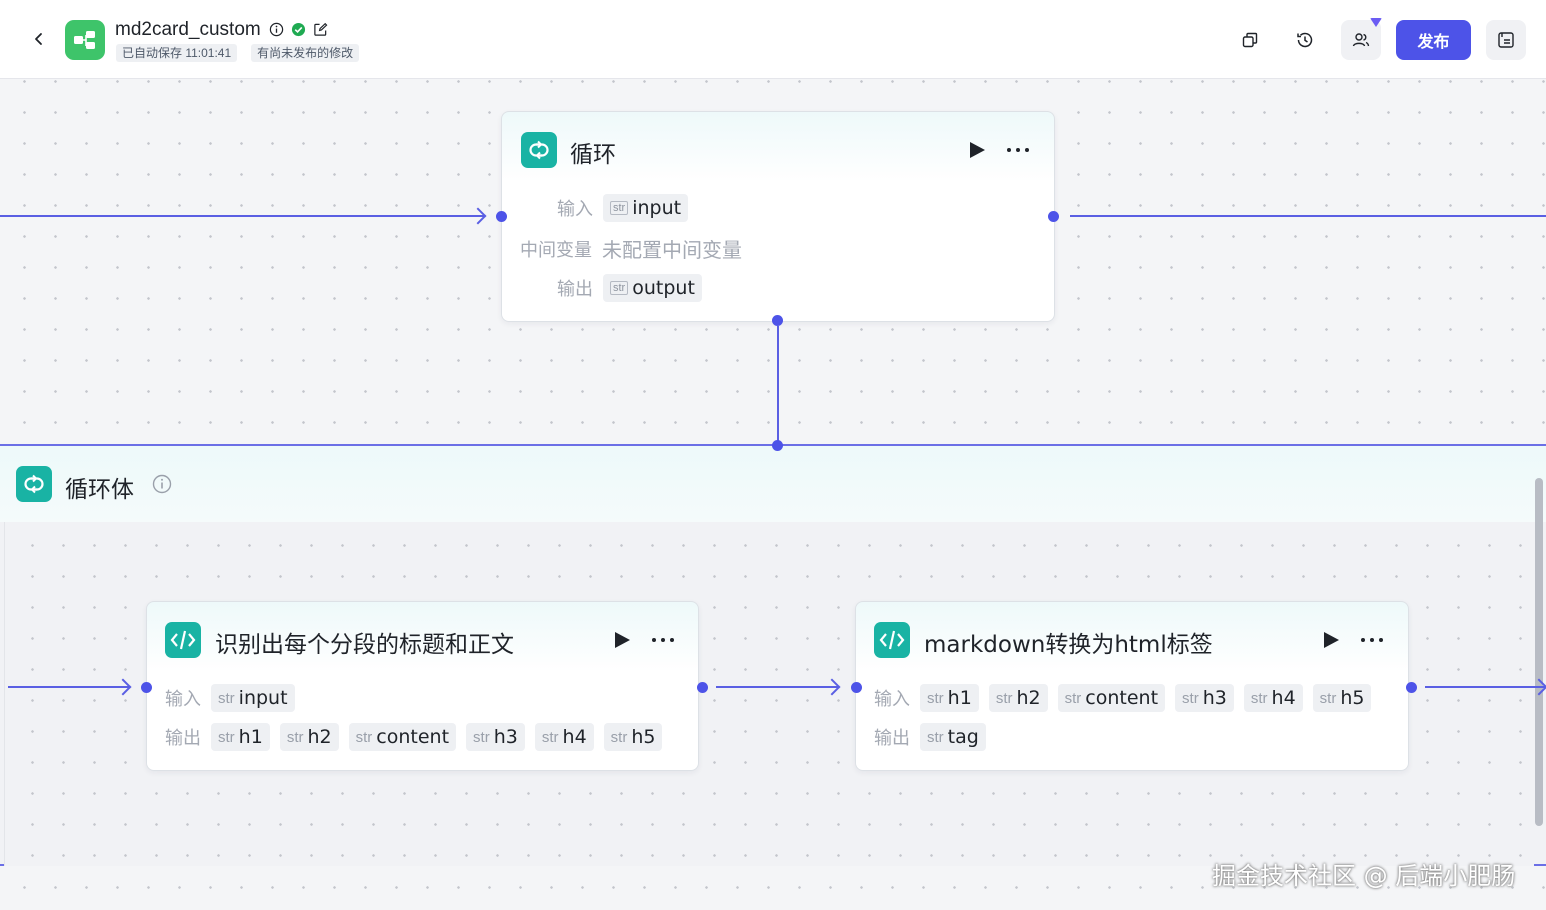 This screenshot has width=1546, height=910. I want to click on edge-into-node-a, so click(68, 687).